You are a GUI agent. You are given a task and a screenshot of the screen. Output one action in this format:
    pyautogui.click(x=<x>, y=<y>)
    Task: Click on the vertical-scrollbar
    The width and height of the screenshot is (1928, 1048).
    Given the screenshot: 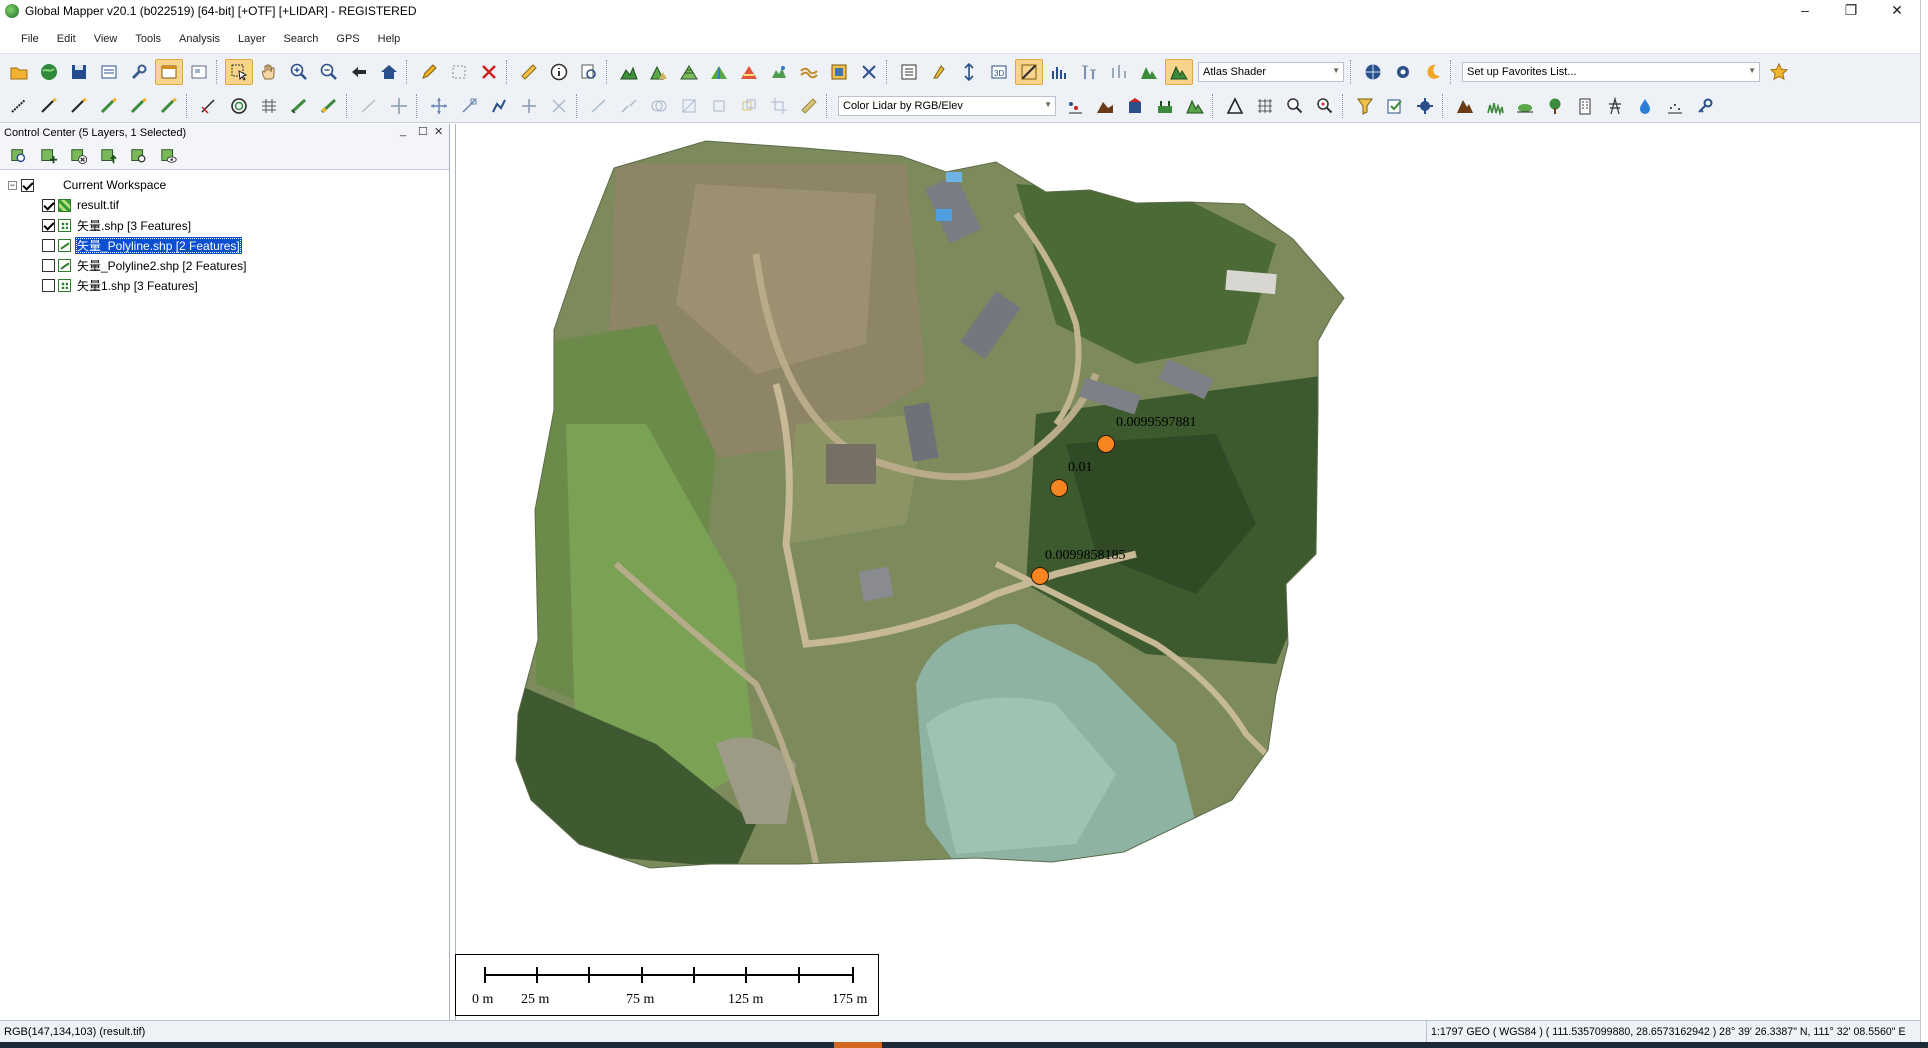 What is the action you would take?
    pyautogui.click(x=1924, y=524)
    